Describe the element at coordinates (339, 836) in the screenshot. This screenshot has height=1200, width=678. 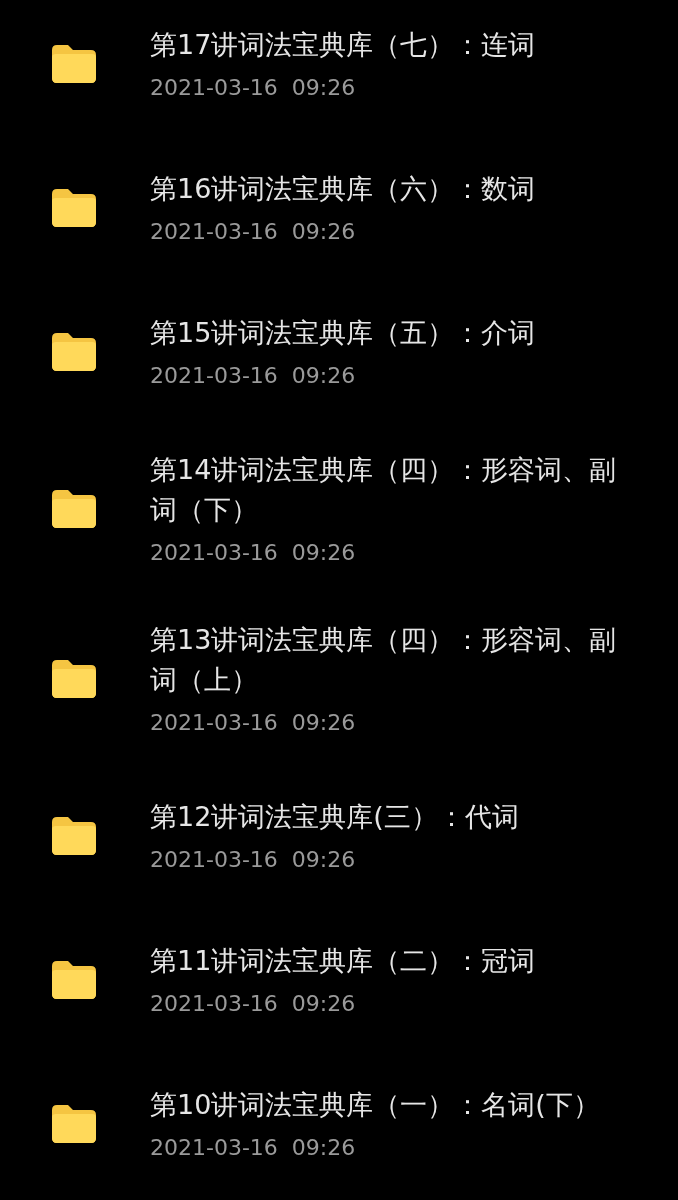
I see `folder-item: 第12讲词法宝典库(三）：代词 2021-03-16 09:26` at that location.